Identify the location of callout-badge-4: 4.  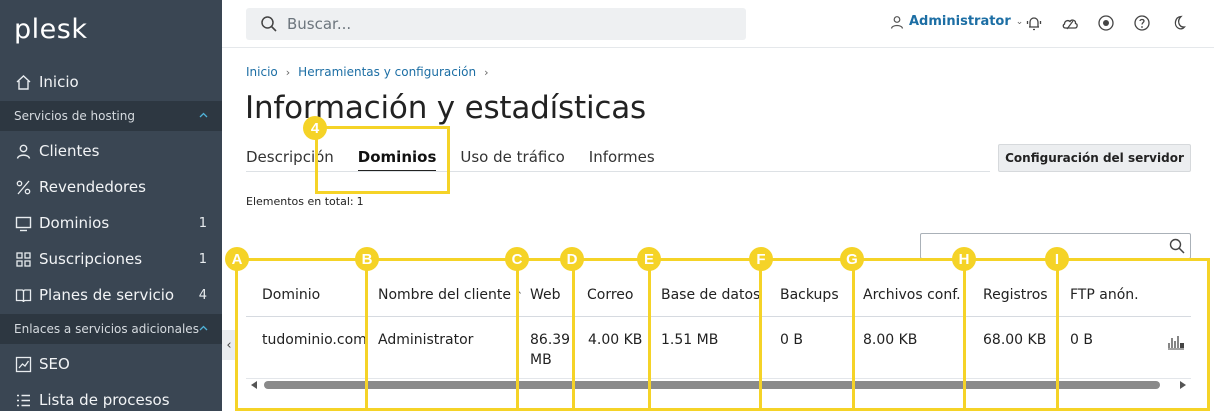
(315, 128).